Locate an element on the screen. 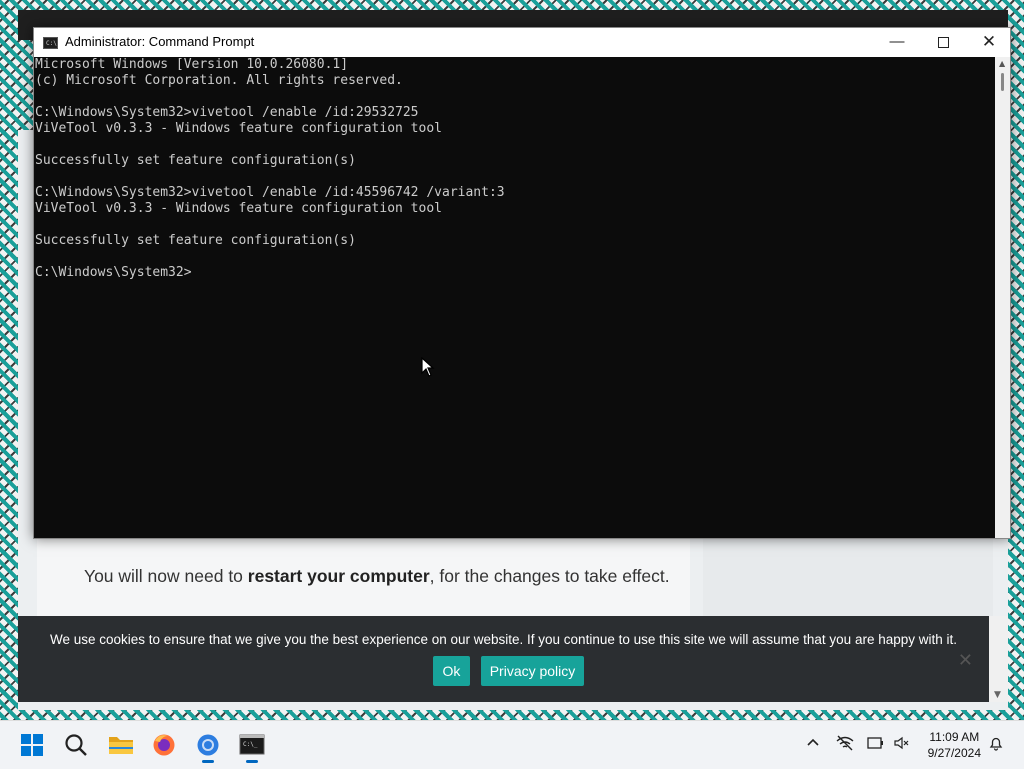 The width and height of the screenshot is (1024, 769). battery-icon is located at coordinates (876, 745).